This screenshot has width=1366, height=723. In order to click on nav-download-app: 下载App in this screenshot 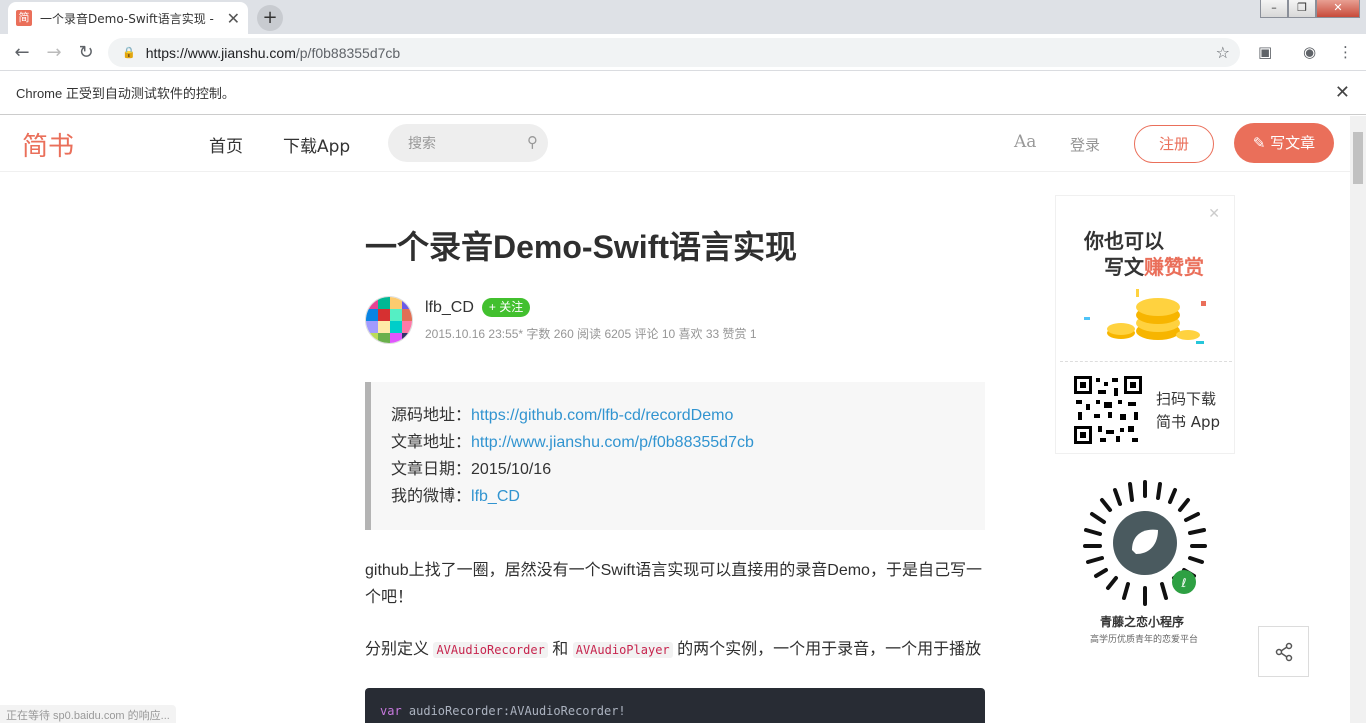, I will do `click(316, 144)`.